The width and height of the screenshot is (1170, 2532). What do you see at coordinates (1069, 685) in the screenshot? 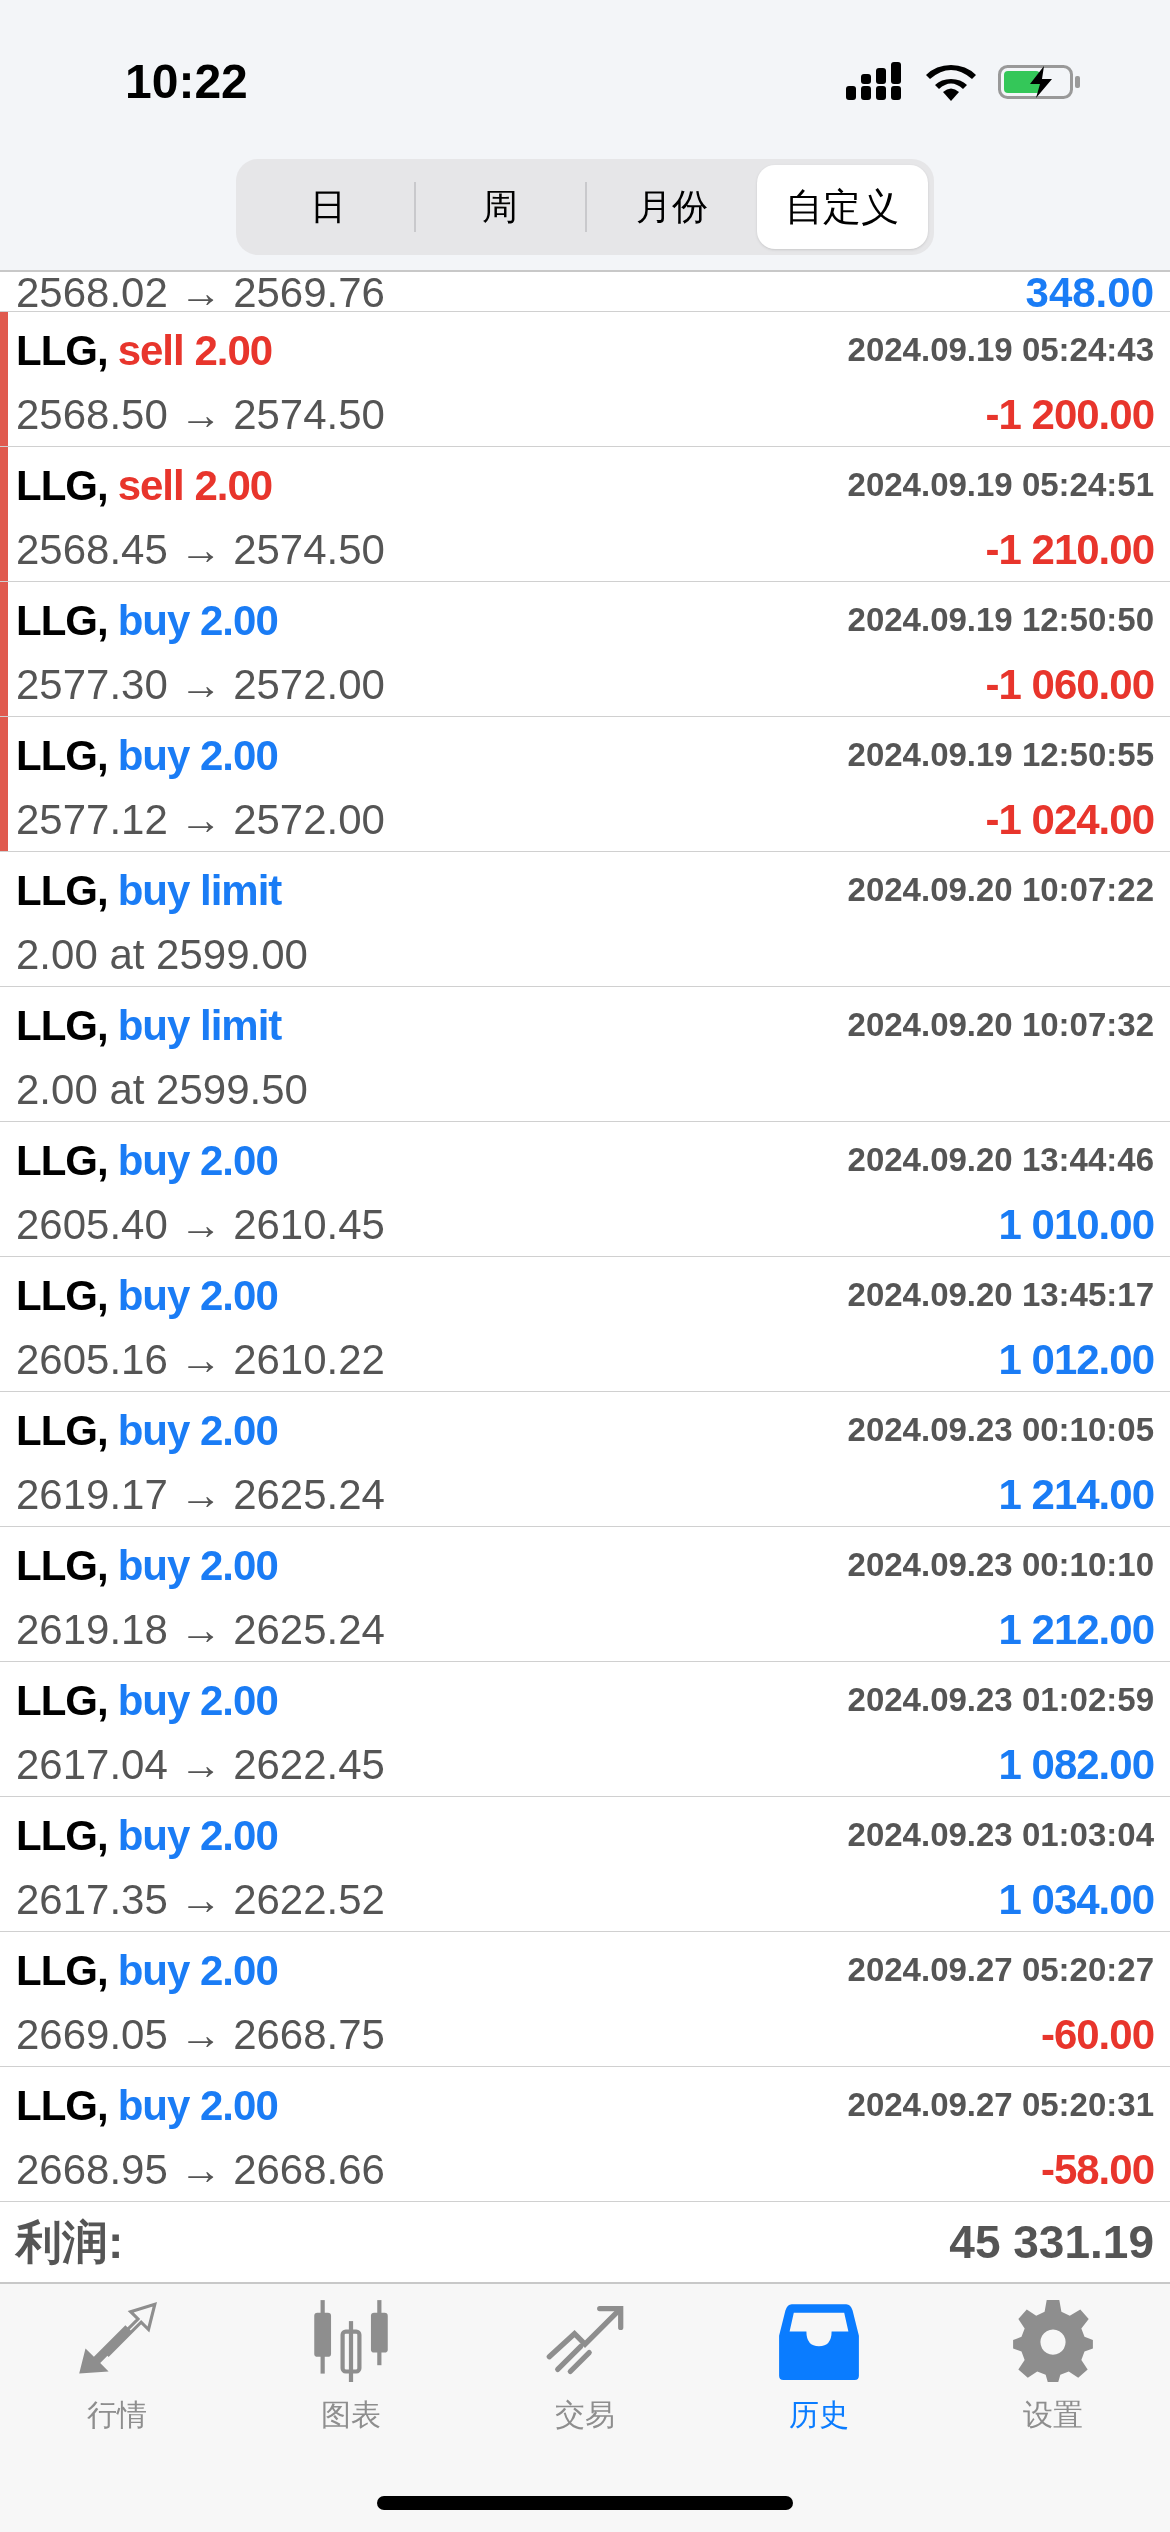
I see `profit-value: -1 060.00` at bounding box center [1069, 685].